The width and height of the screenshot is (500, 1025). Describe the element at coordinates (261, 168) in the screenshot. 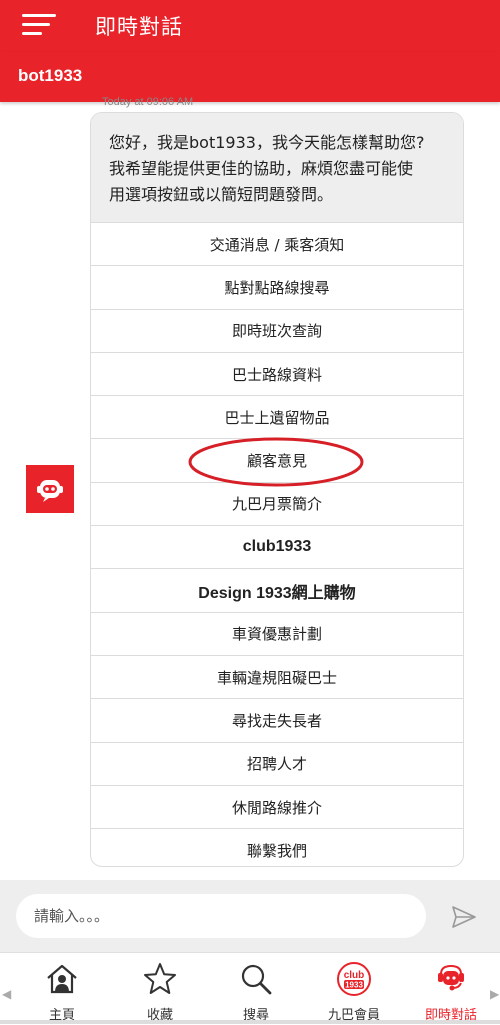

I see `greeting-line: 我希望能提供更佳的協助，麻煩您盡可能使` at that location.